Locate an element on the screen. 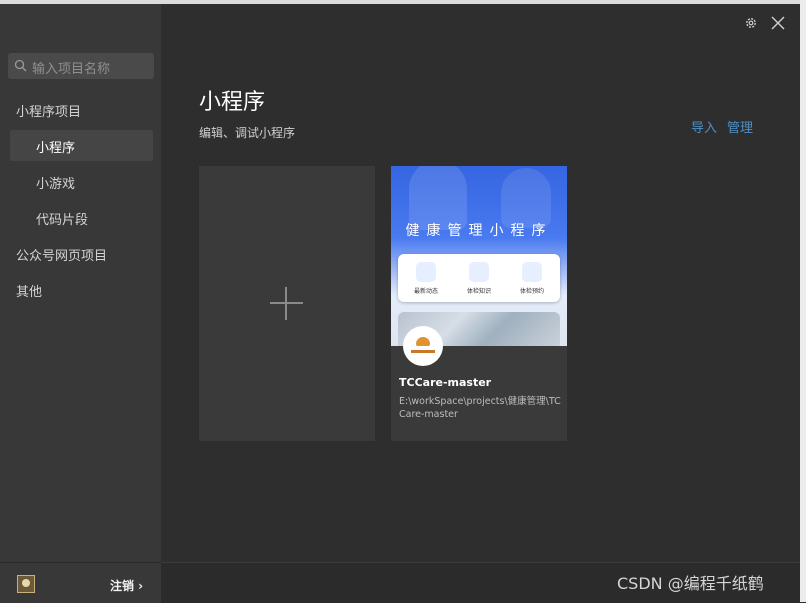 The height and width of the screenshot is (603, 806). project-logo is located at coordinates (423, 346).